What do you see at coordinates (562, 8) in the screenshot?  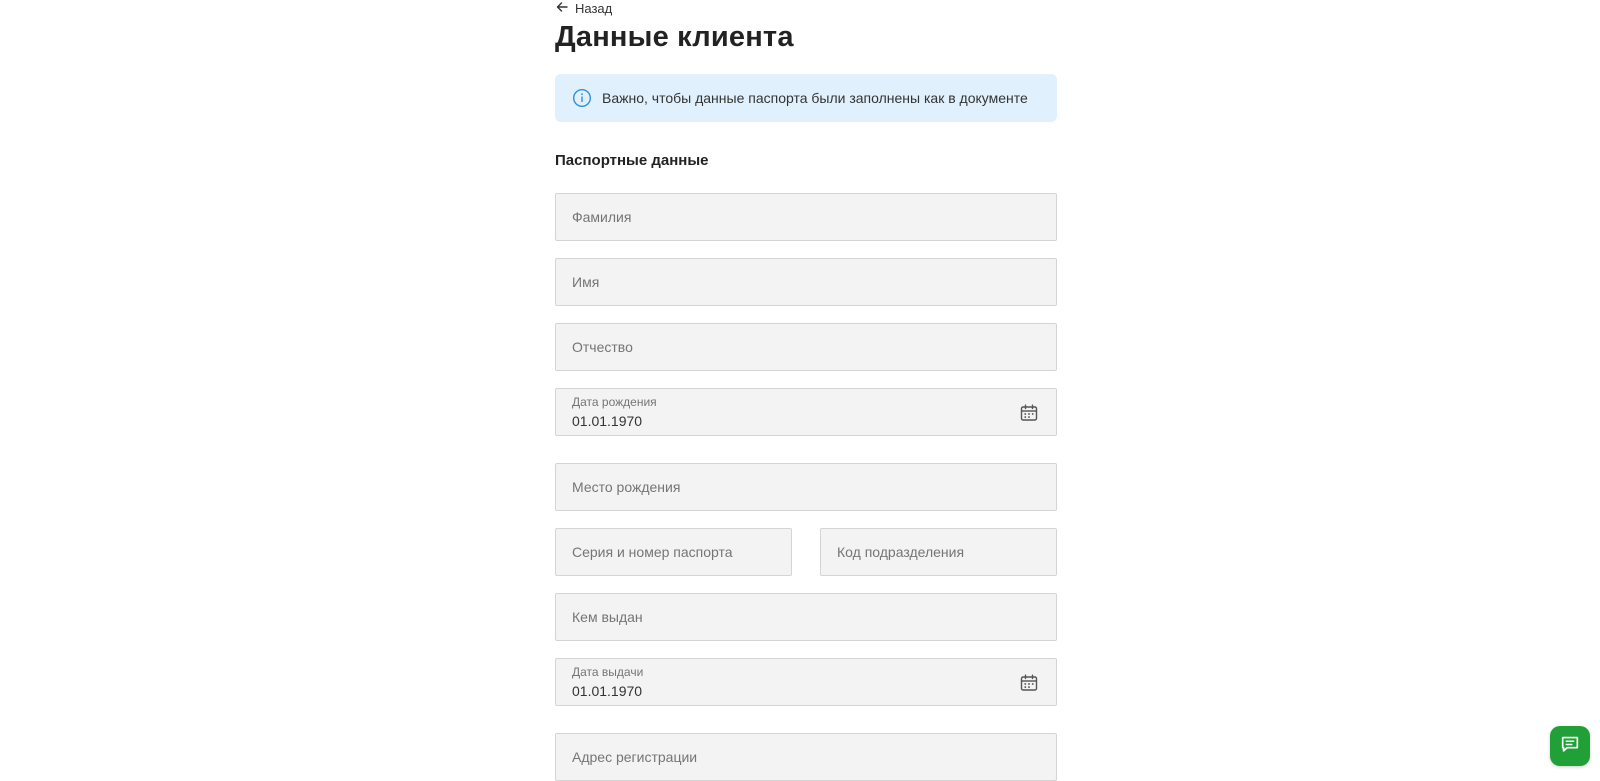 I see `arrow-left-icon` at bounding box center [562, 8].